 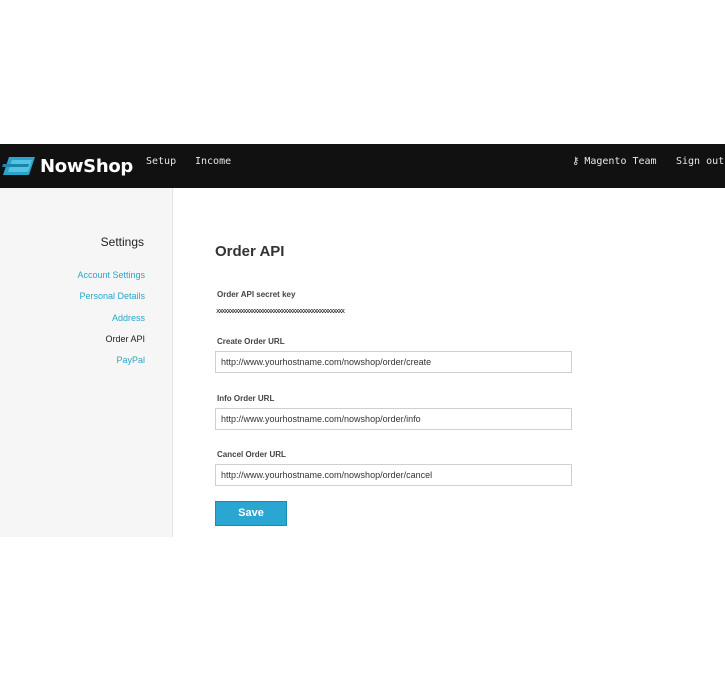 What do you see at coordinates (576, 161) in the screenshot?
I see `key-icon: ⚷` at bounding box center [576, 161].